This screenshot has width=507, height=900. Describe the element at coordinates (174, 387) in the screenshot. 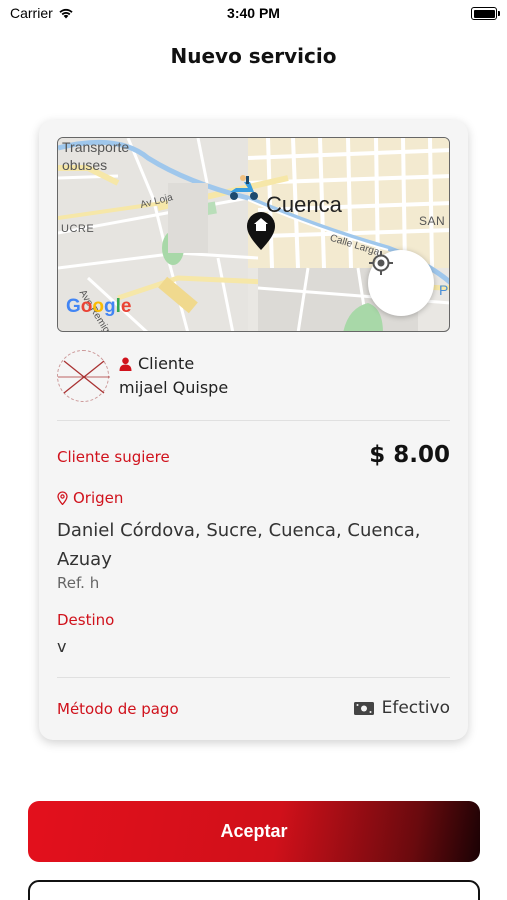

I see `client-name: mijael Quispe` at that location.